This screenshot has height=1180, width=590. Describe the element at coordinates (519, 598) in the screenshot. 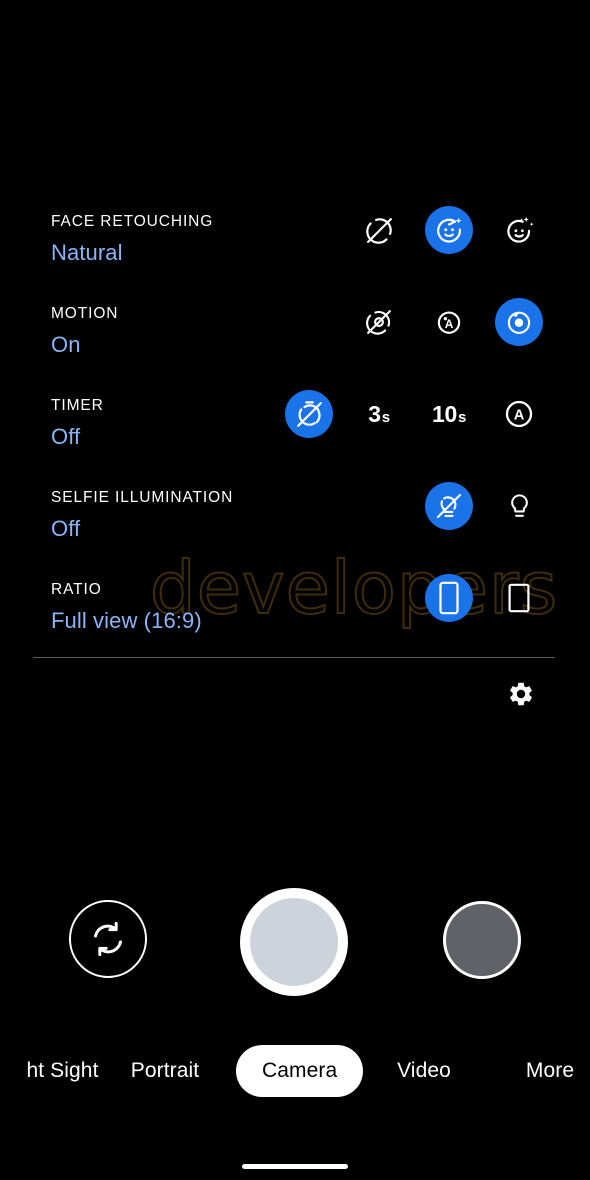

I see `ratio-four-three-icon` at that location.